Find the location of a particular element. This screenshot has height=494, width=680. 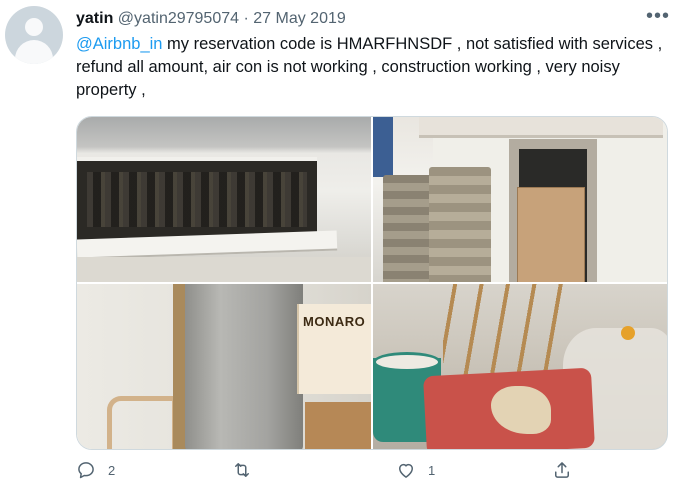

box-label: MONARO is located at coordinates (334, 321).